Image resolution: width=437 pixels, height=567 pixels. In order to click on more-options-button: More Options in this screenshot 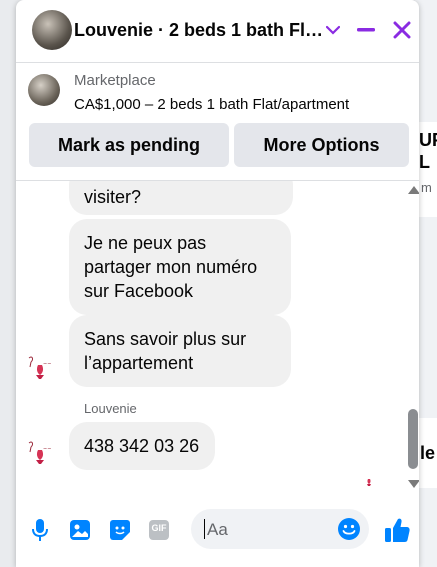, I will do `click(321, 145)`.